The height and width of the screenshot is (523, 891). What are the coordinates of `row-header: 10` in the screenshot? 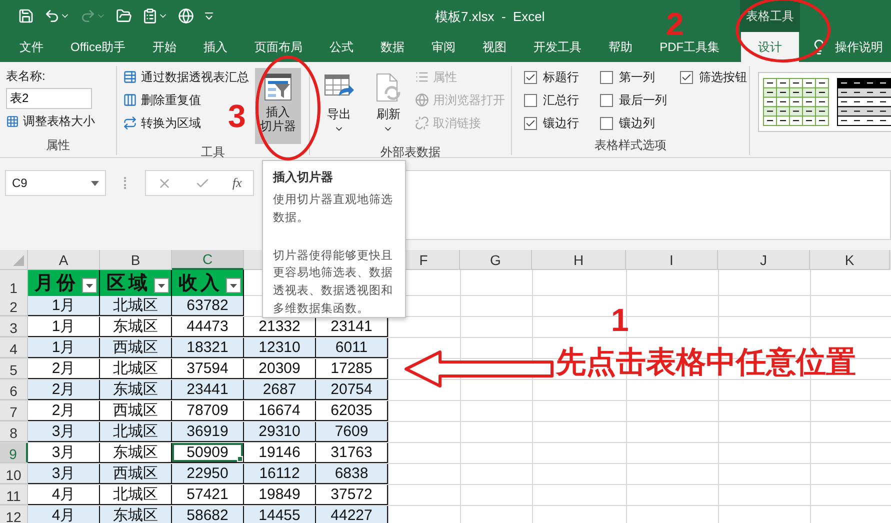 It's located at (14, 474).